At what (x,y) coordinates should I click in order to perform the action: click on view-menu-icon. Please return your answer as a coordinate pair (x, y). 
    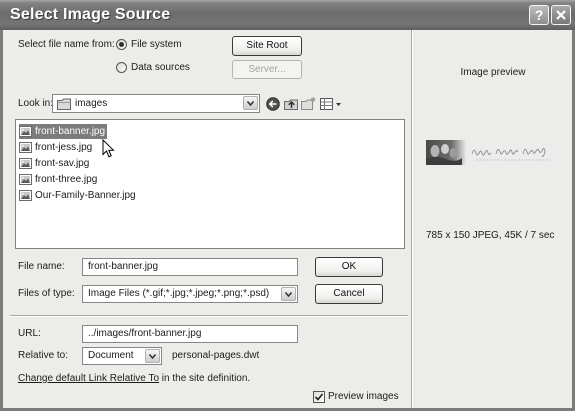
    Looking at the image, I should click on (330, 103).